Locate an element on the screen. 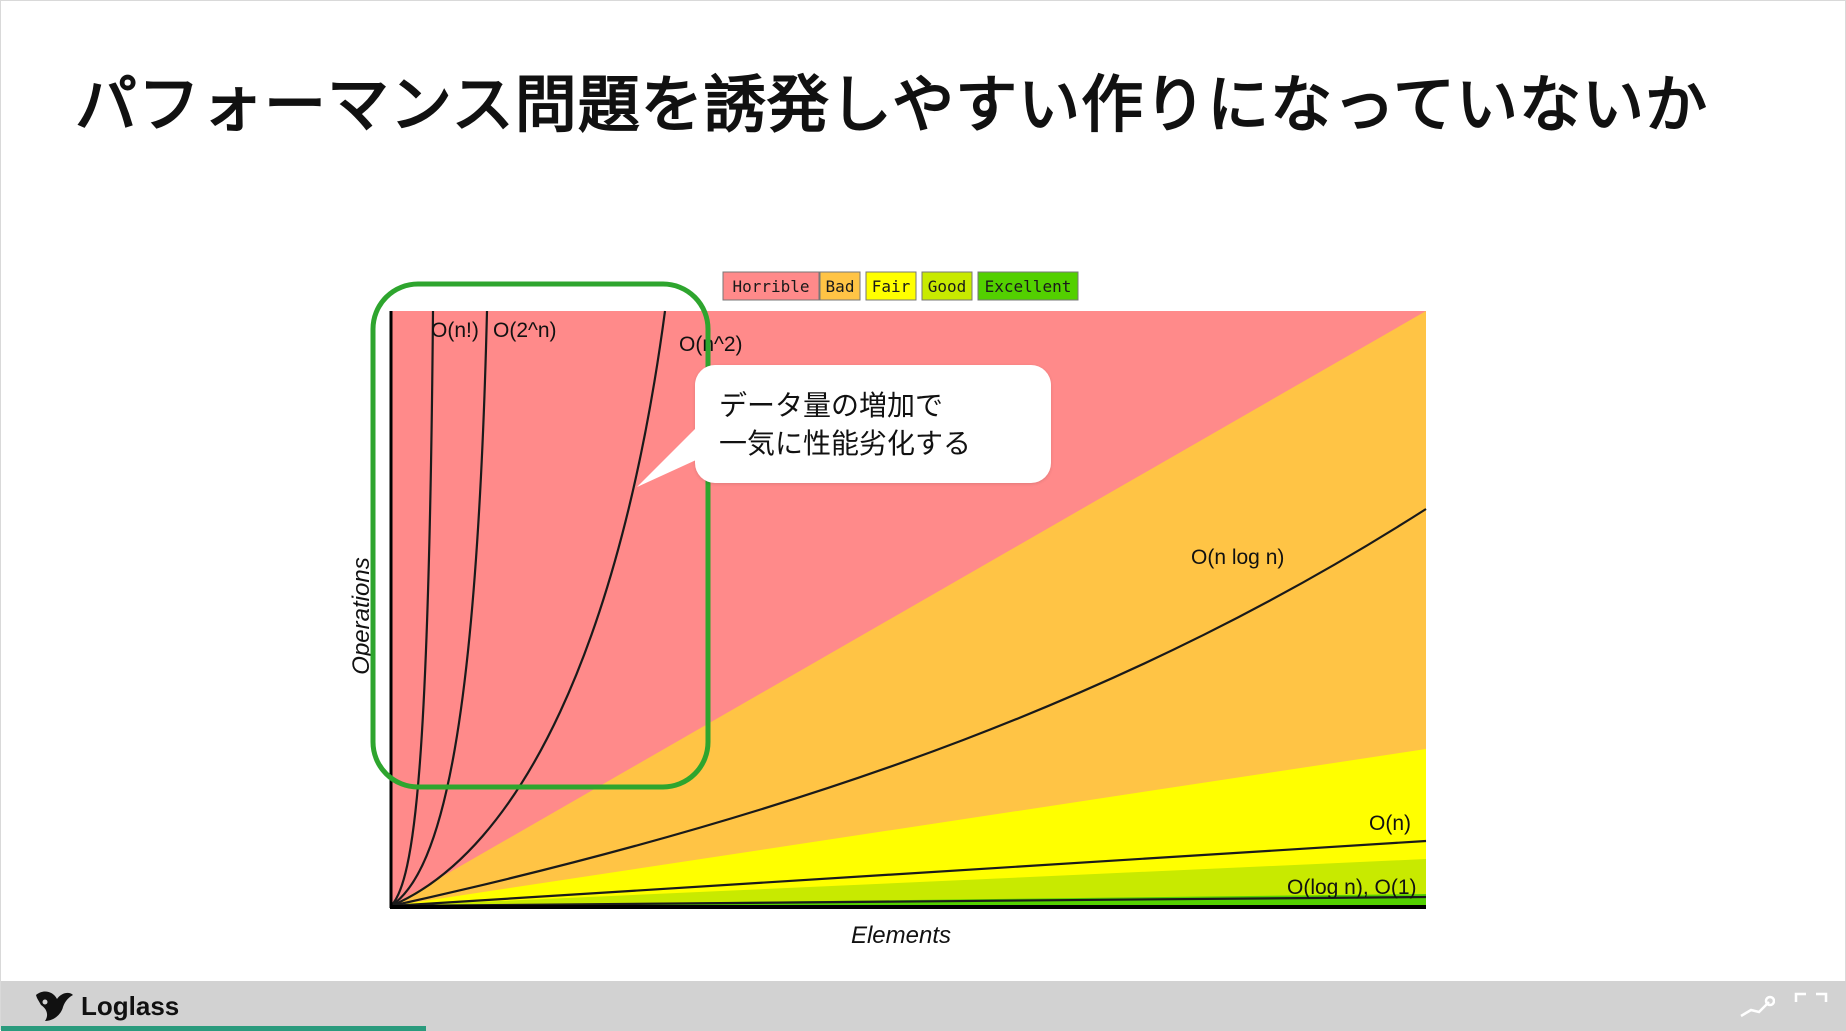 This screenshot has height=1031, width=1846. draw-tool-button is located at coordinates (1757, 1006).